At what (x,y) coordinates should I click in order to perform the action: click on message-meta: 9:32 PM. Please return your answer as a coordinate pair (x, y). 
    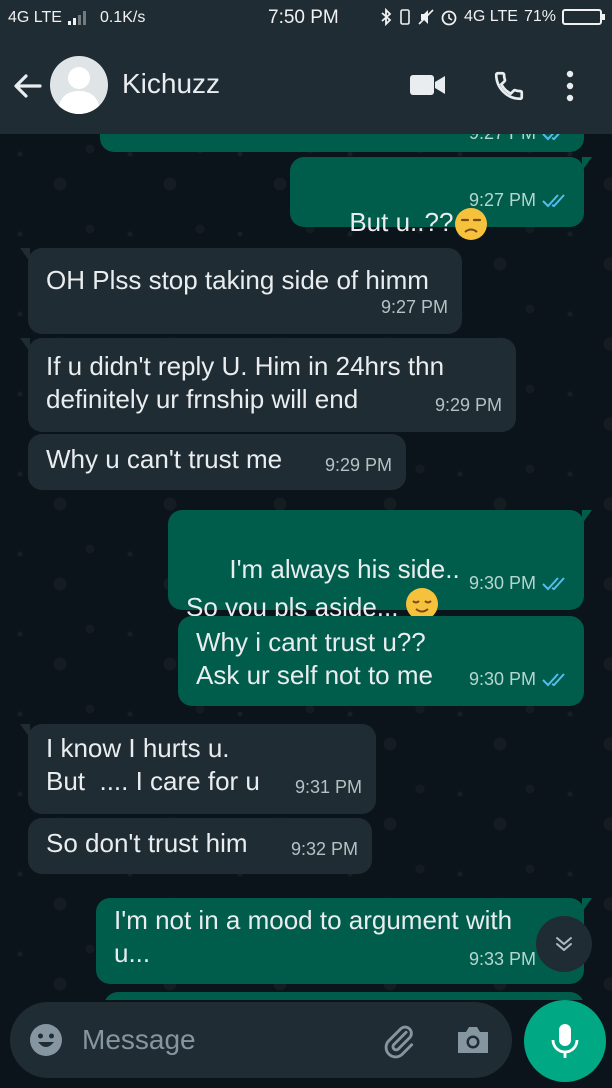
    Looking at the image, I should click on (324, 849).